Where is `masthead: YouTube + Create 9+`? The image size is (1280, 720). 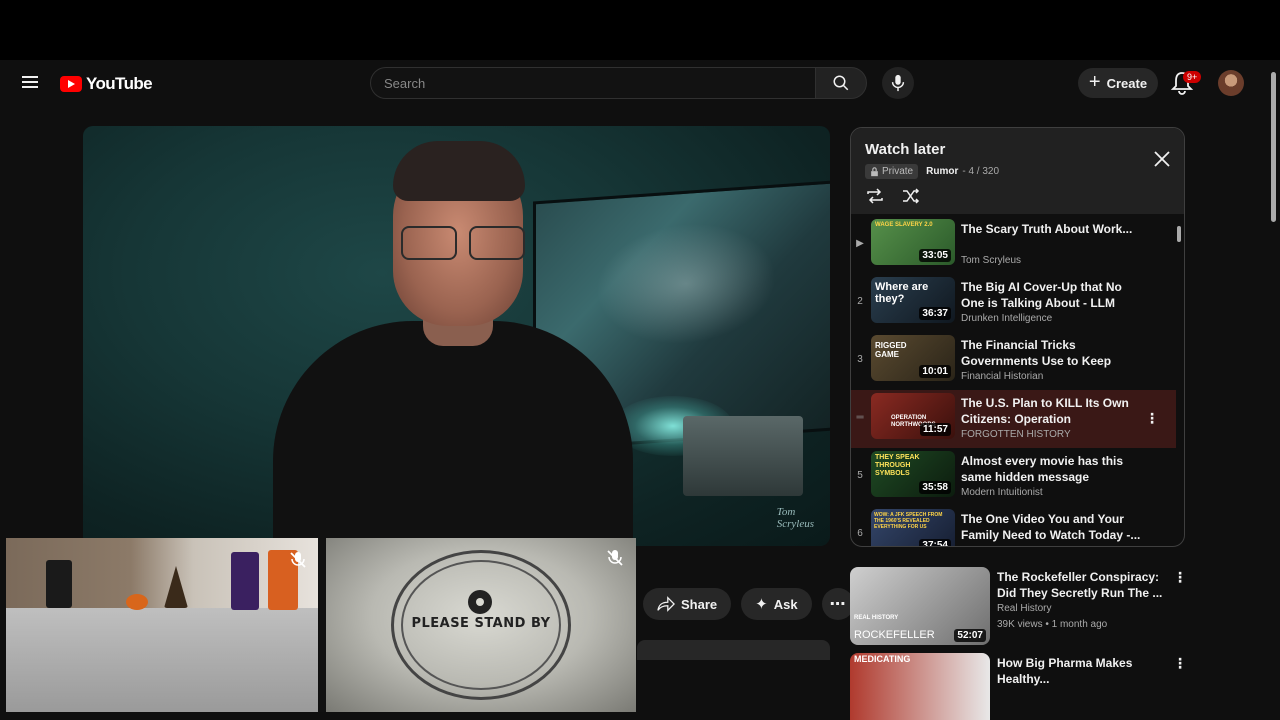 masthead: YouTube + Create 9+ is located at coordinates (640, 84).